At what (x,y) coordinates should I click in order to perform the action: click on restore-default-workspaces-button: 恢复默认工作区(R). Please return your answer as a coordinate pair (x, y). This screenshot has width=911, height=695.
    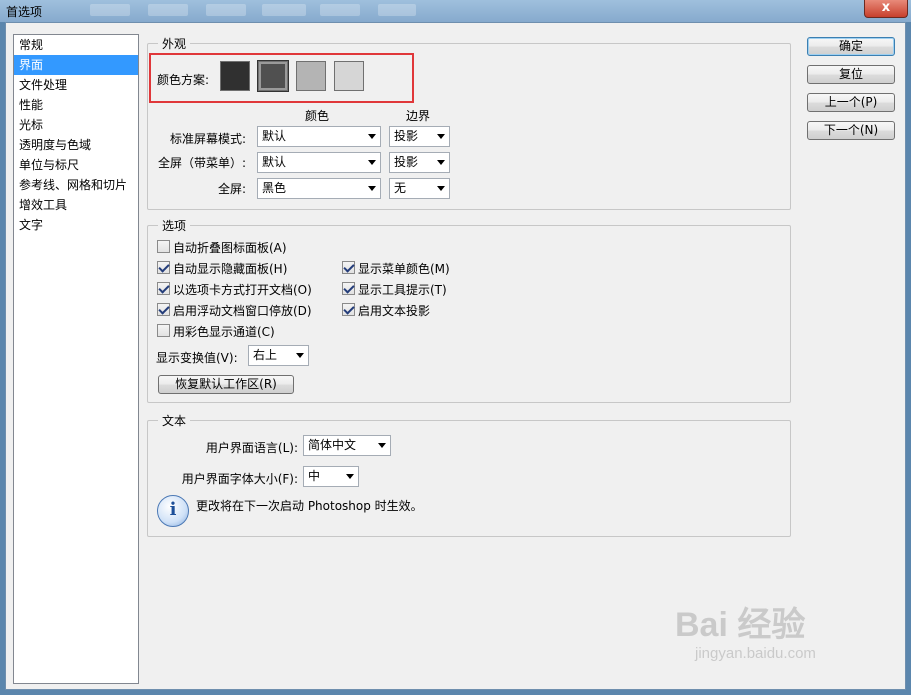
    Looking at the image, I should click on (226, 384).